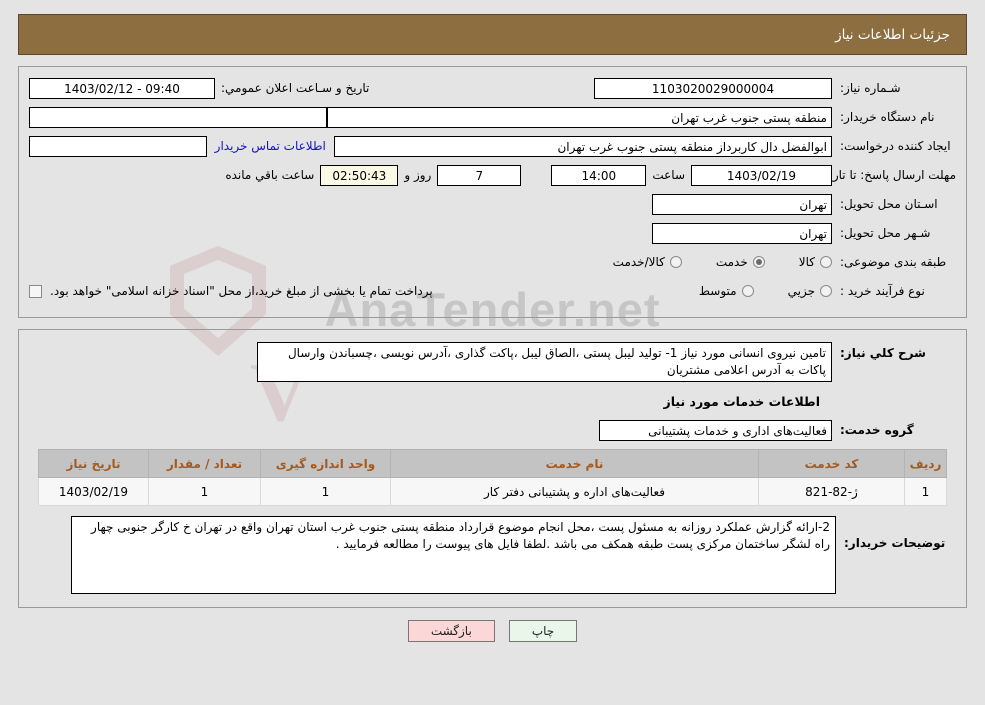 The height and width of the screenshot is (705, 985). I want to click on buyer-contact-link: اطلاعات تماس خریدار, so click(270, 146).